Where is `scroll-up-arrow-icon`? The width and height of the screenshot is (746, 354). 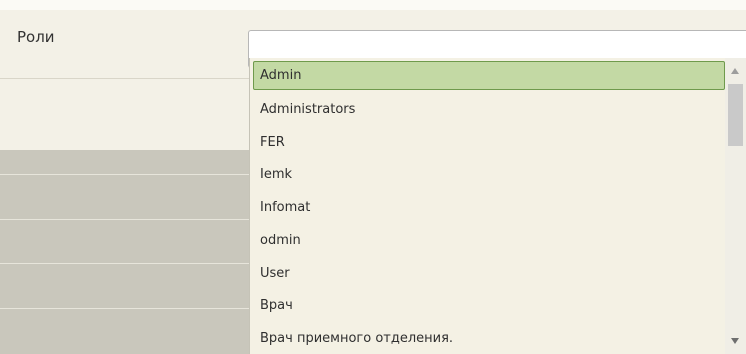
scroll-up-arrow-icon is located at coordinates (735, 71).